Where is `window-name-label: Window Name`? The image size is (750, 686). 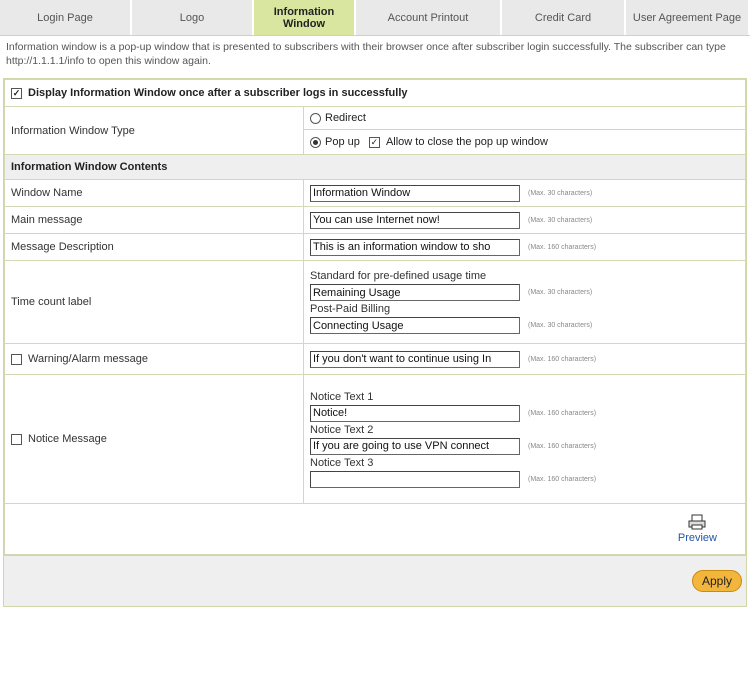 window-name-label: Window Name is located at coordinates (154, 193).